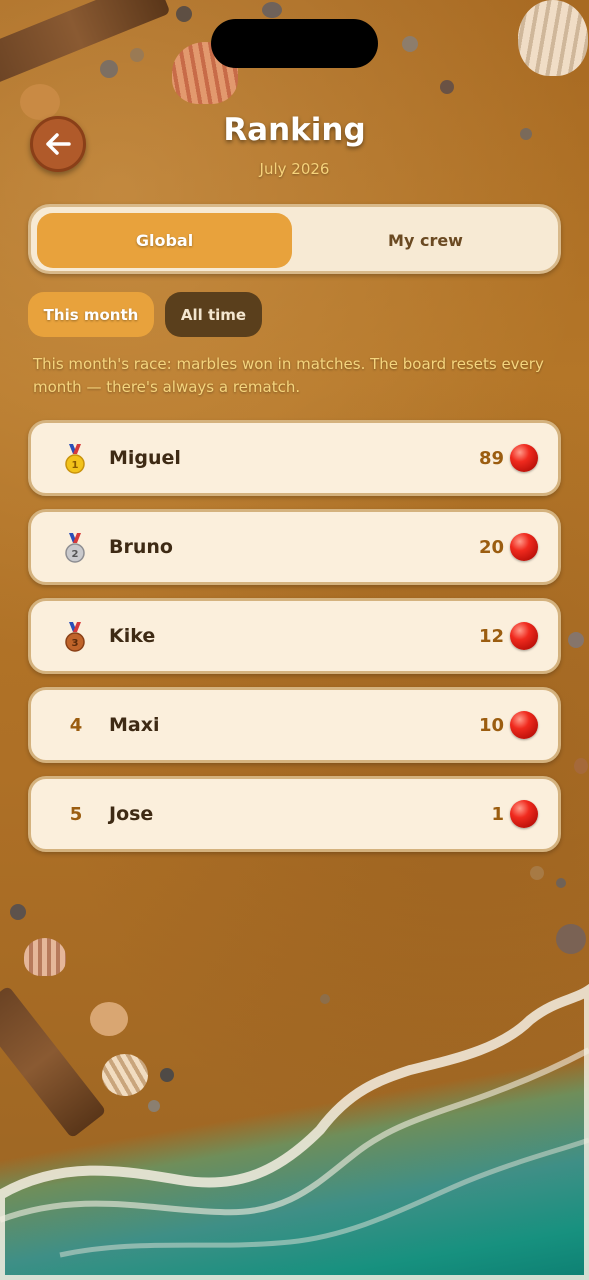  What do you see at coordinates (145, 458) in the screenshot?
I see `player-name: Miguel` at bounding box center [145, 458].